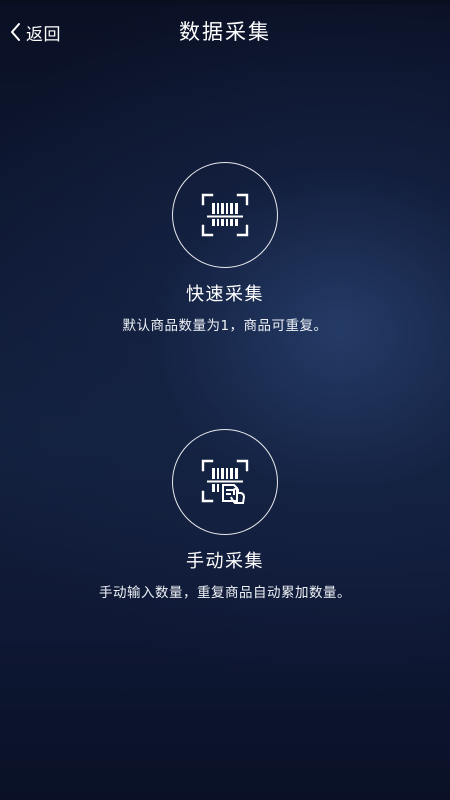  I want to click on navigation-bar: 返回 数据采集, so click(225, 32).